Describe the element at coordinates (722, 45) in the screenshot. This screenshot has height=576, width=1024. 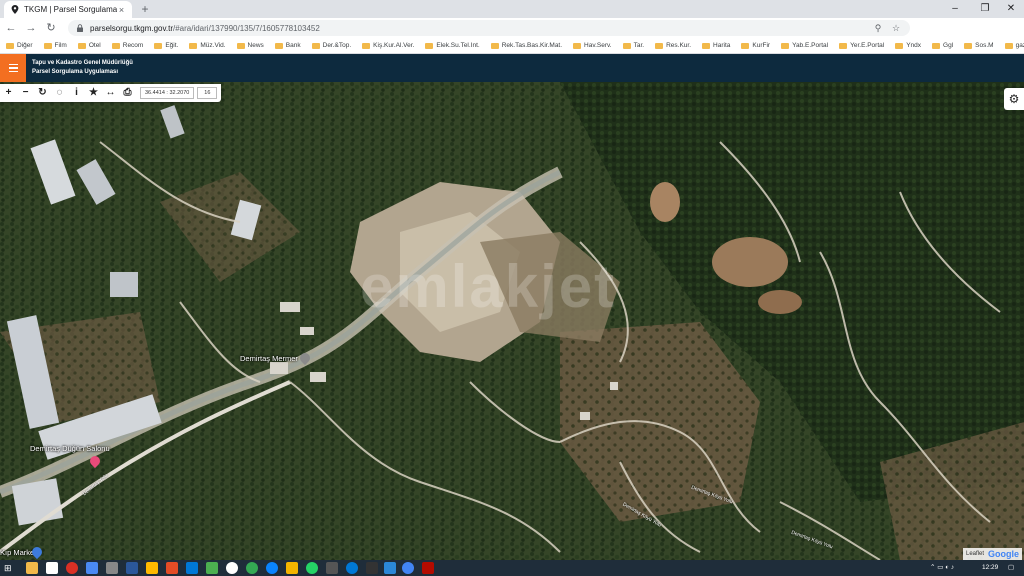
I see `bookmark-label: Harita` at that location.